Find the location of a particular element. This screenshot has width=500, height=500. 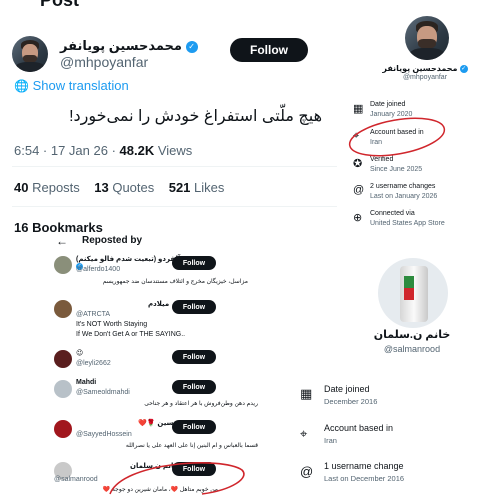

show-translation-link: 🌐 Show translation is located at coordinates (71, 85).